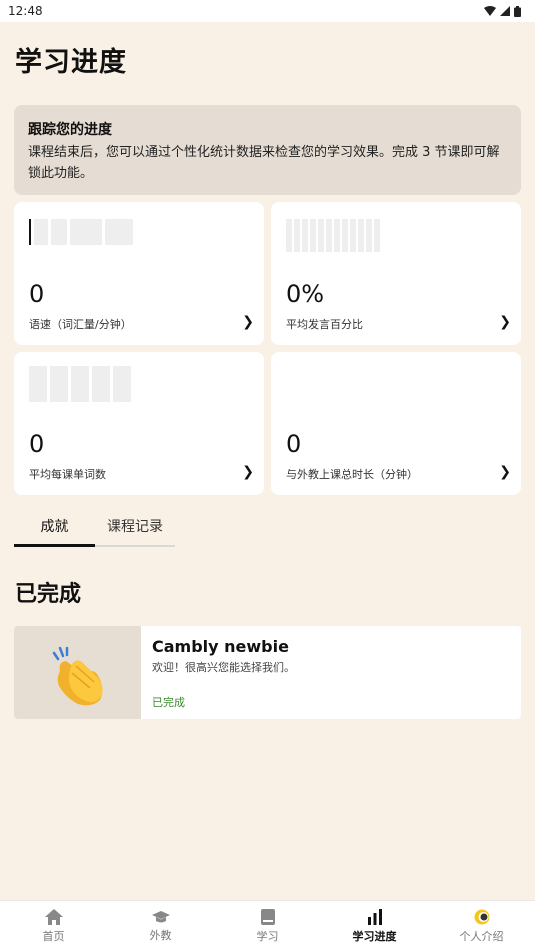  What do you see at coordinates (481, 917) in the screenshot?
I see `profile-icon` at bounding box center [481, 917].